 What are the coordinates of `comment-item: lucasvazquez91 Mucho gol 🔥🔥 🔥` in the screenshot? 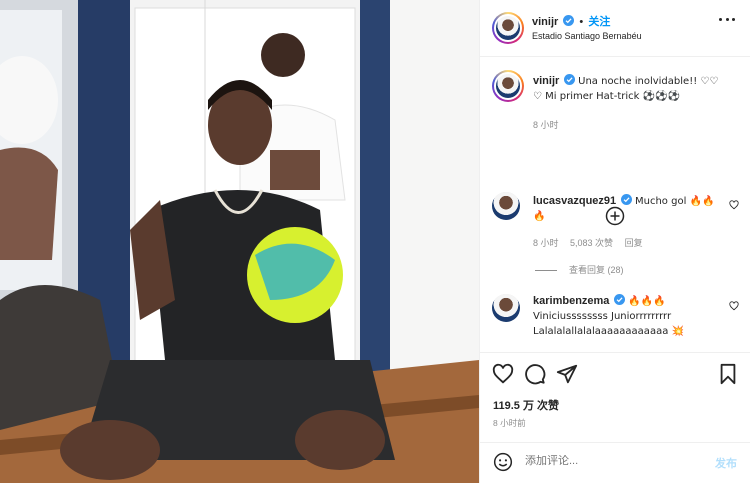 It's located at (633, 209).